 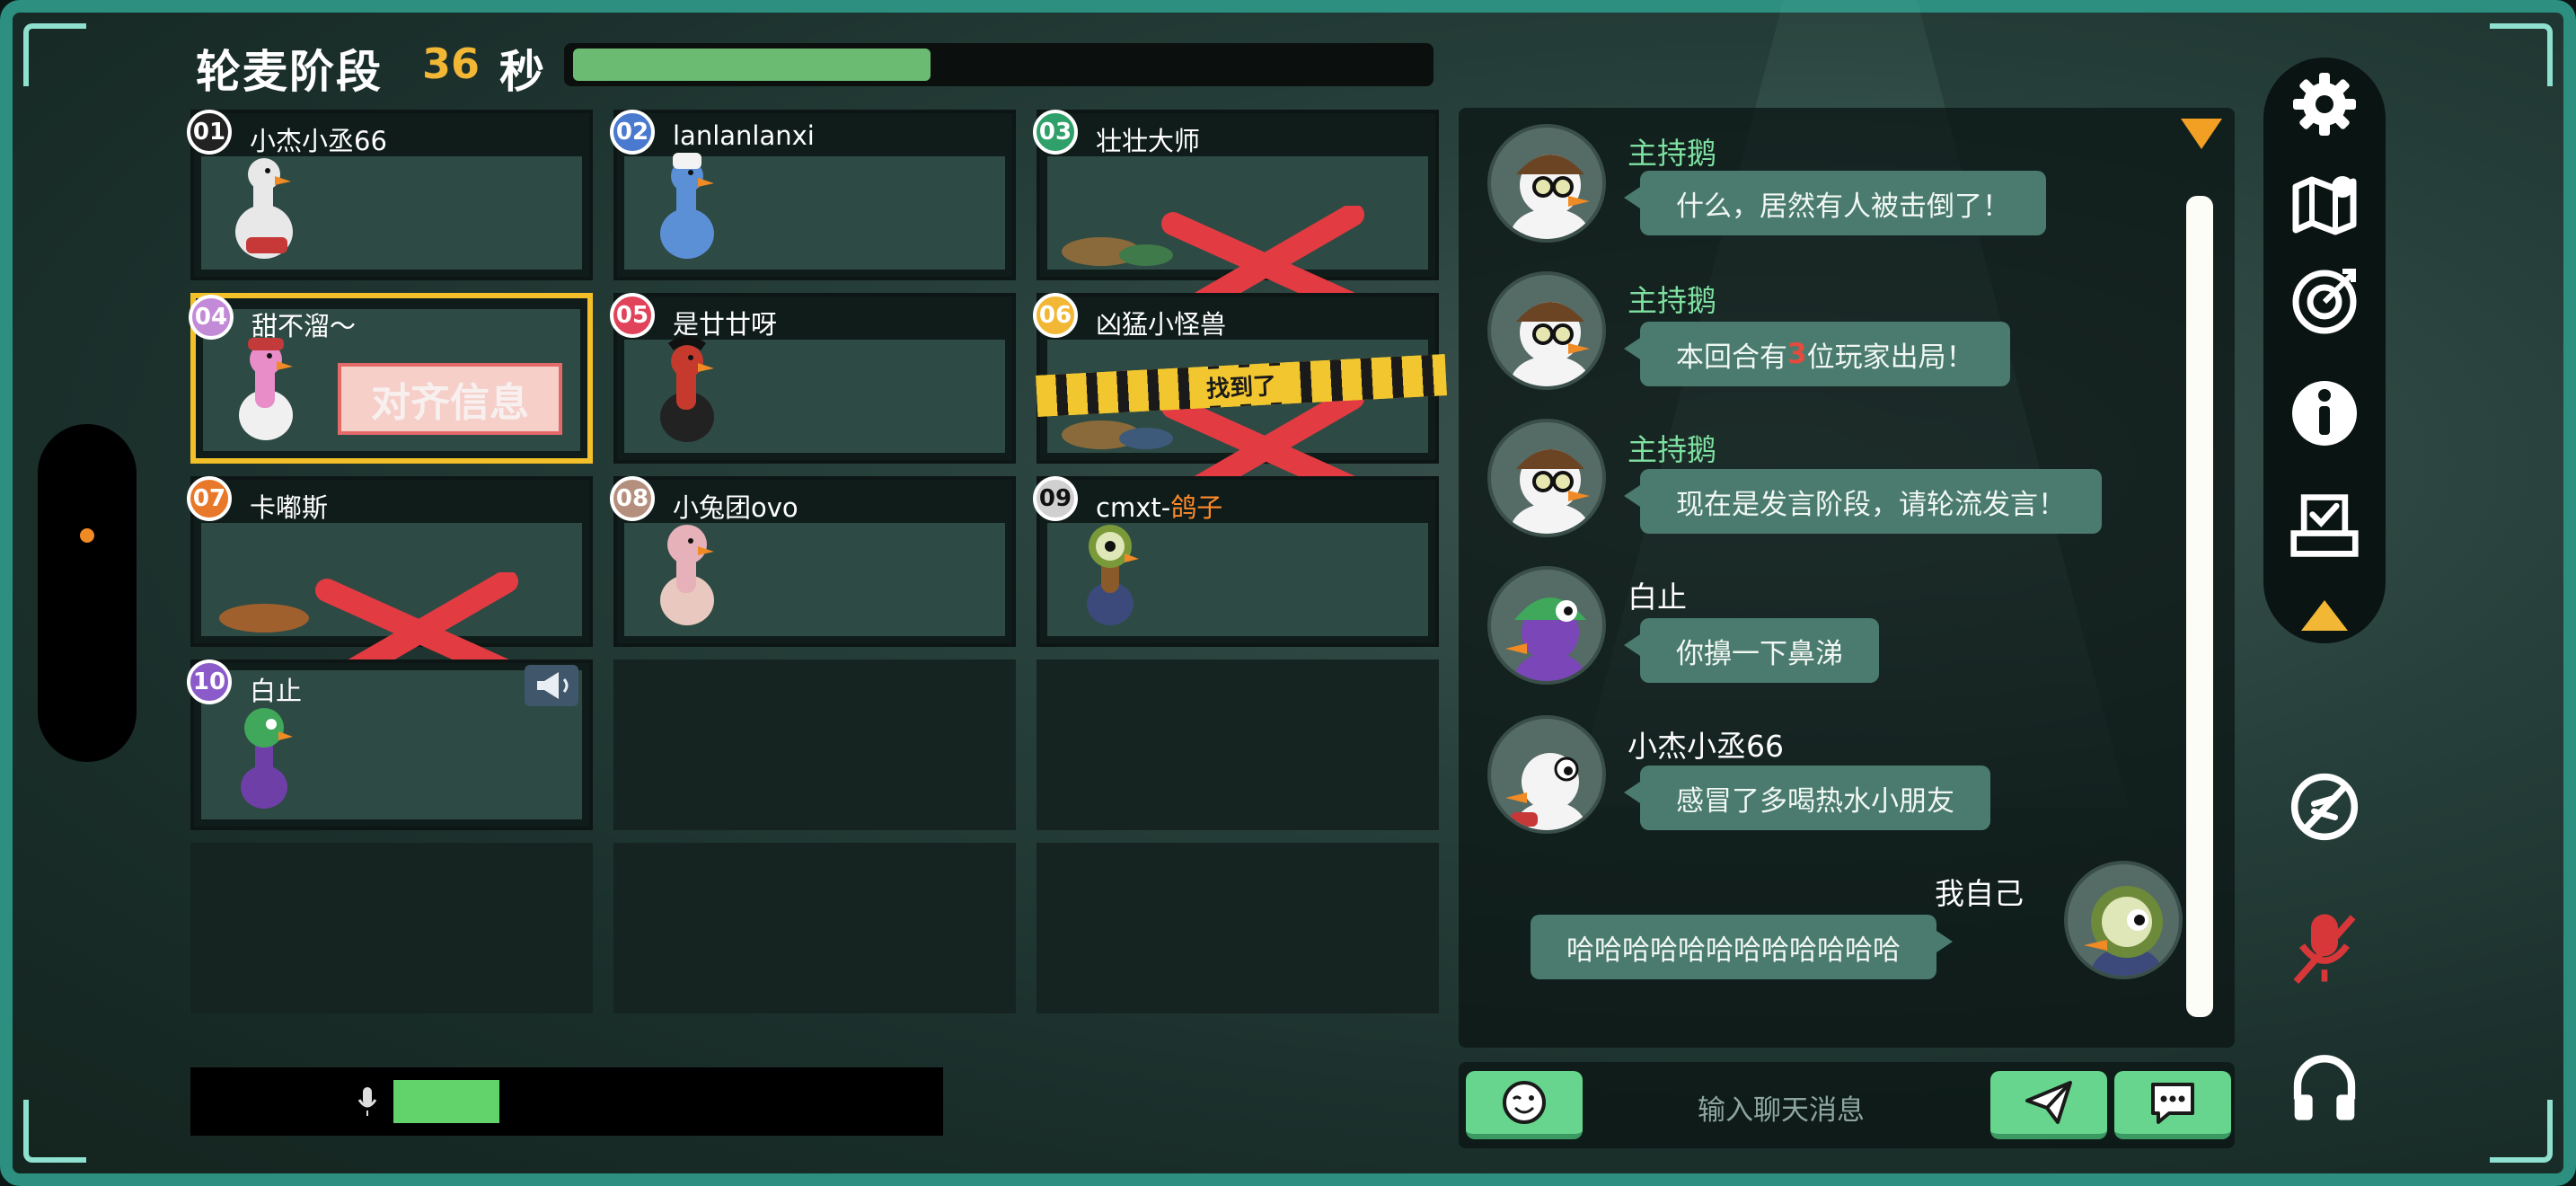 I want to click on mic-muted-icon, so click(x=2324, y=949).